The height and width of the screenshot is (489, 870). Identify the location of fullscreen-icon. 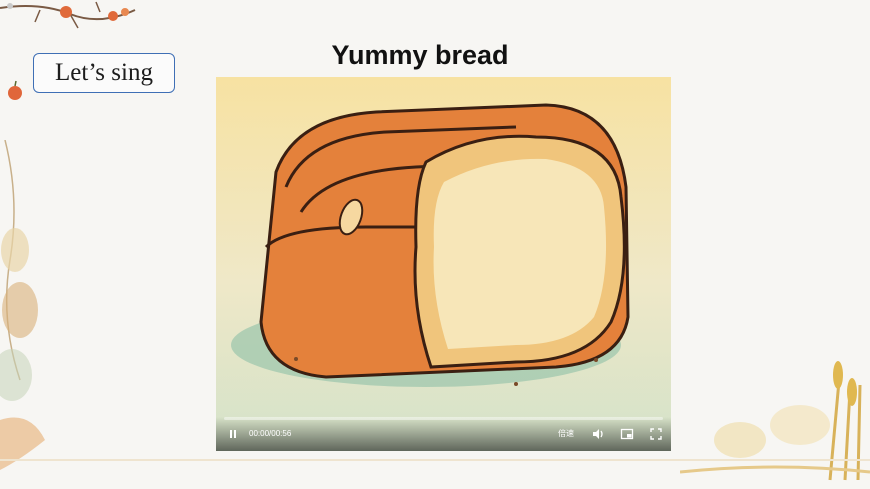
(656, 434).